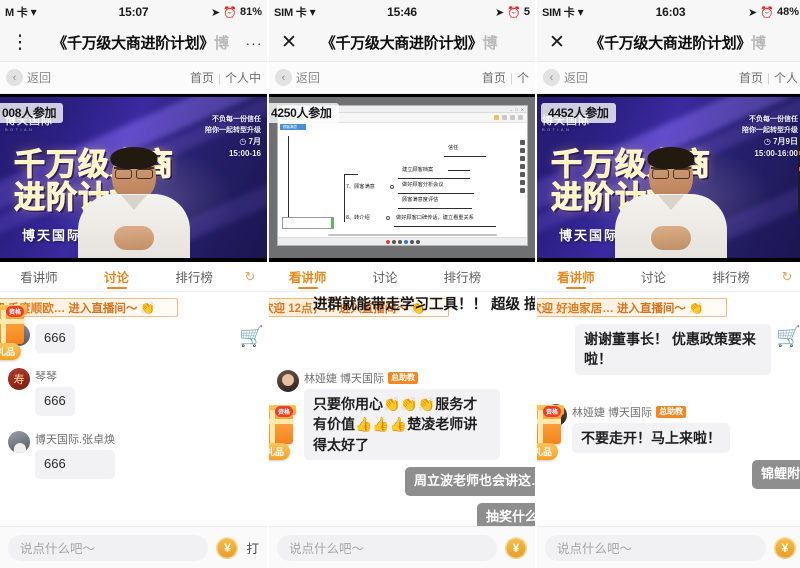 This screenshot has height=568, width=800. I want to click on mindmap-node: 做好顾客分析会议, so click(423, 185).